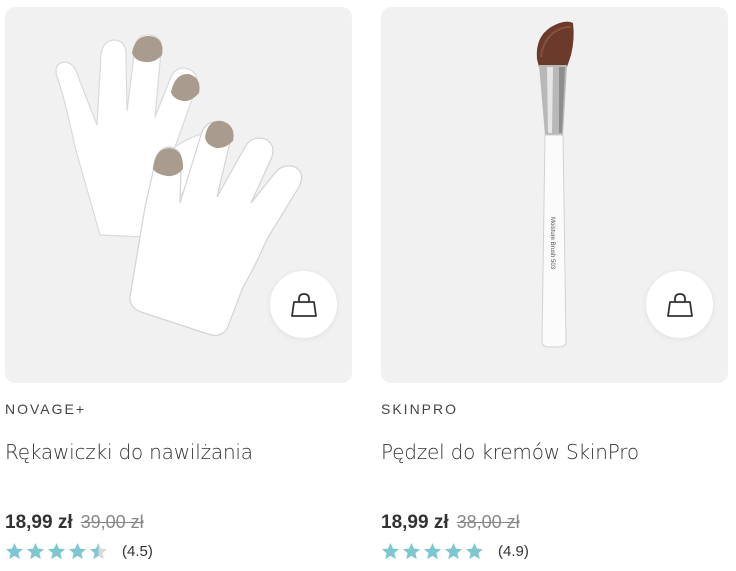 Image resolution: width=736 pixels, height=571 pixels. Describe the element at coordinates (137, 551) in the screenshot. I see `rating-value: (4.5)` at that location.